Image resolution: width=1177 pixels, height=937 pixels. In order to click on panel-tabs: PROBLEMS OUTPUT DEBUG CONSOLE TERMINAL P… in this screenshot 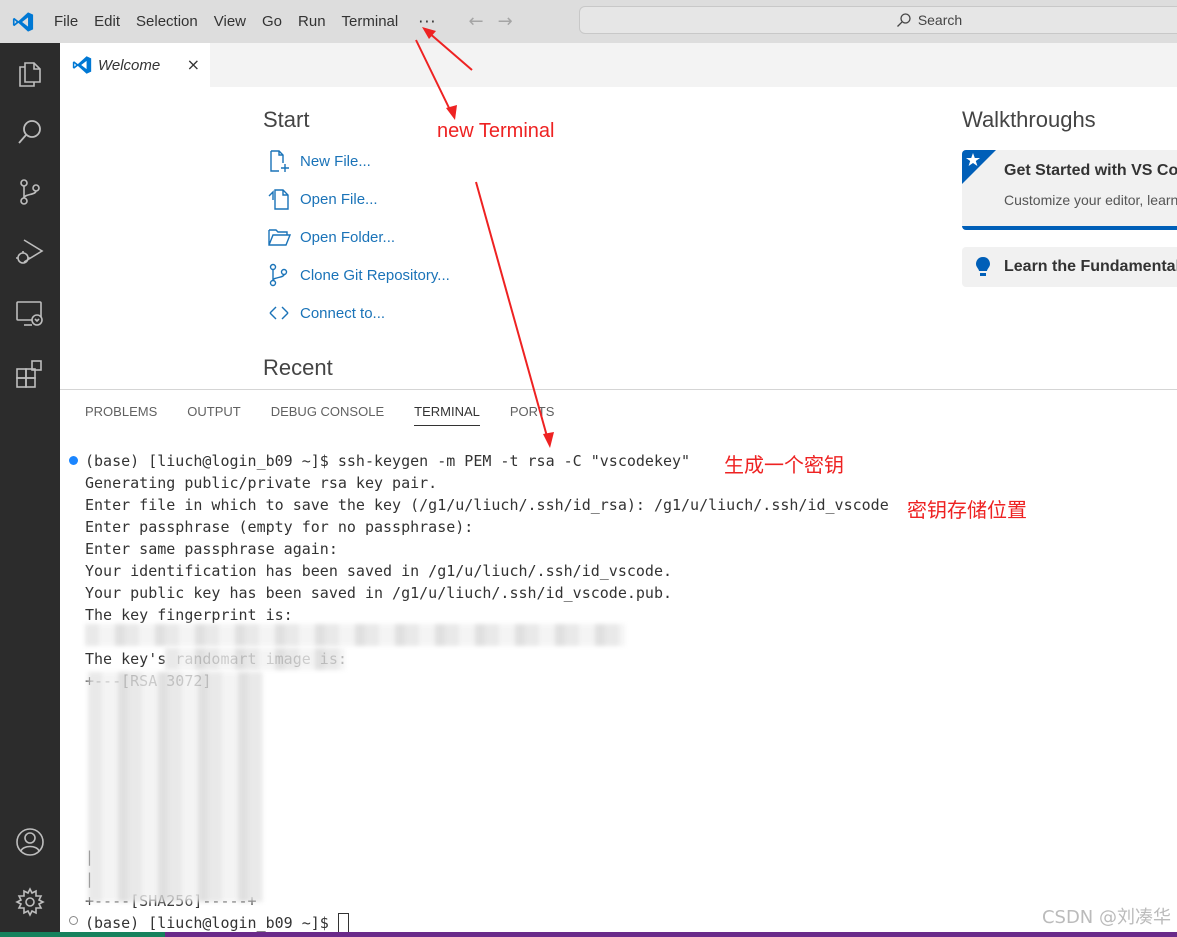, I will do `click(319, 415)`.